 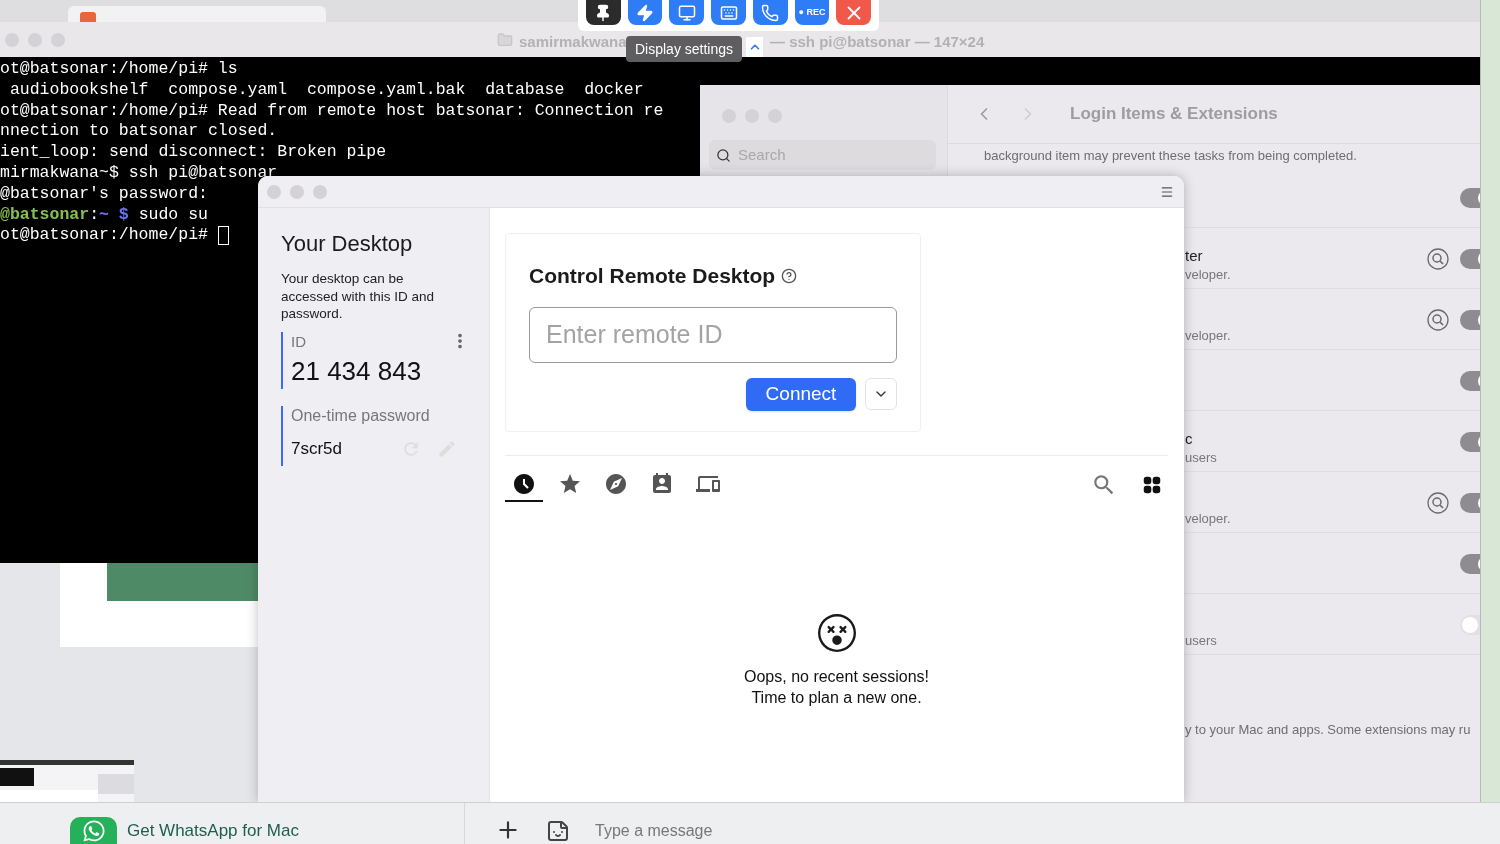 What do you see at coordinates (570, 484) in the screenshot?
I see `star-icon` at bounding box center [570, 484].